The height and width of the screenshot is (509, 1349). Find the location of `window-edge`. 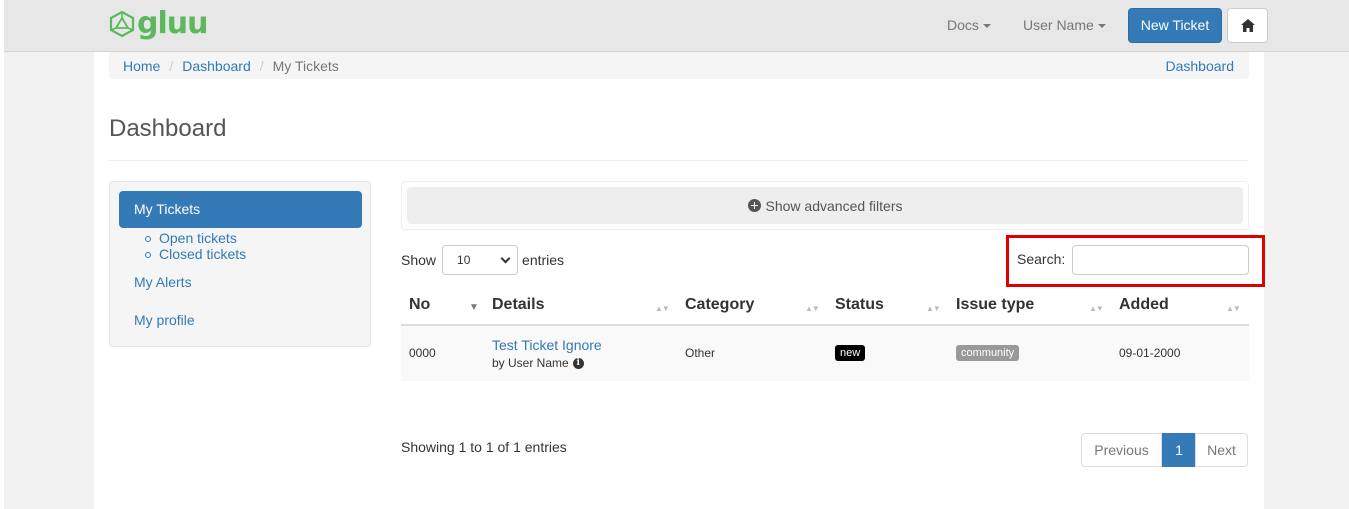

window-edge is located at coordinates (2, 254).